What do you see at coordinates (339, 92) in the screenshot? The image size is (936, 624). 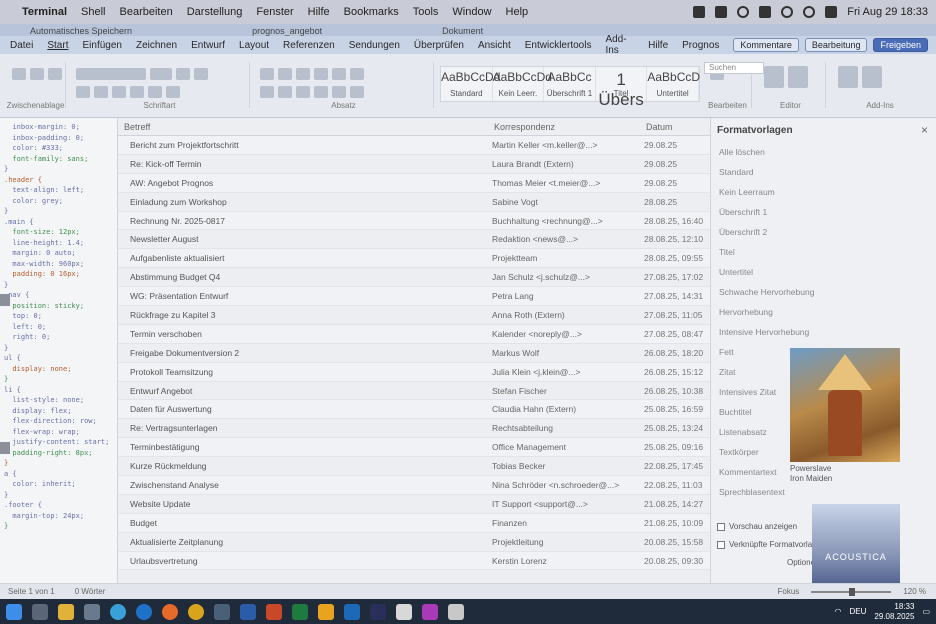 I see `line-spacing-icon` at bounding box center [339, 92].